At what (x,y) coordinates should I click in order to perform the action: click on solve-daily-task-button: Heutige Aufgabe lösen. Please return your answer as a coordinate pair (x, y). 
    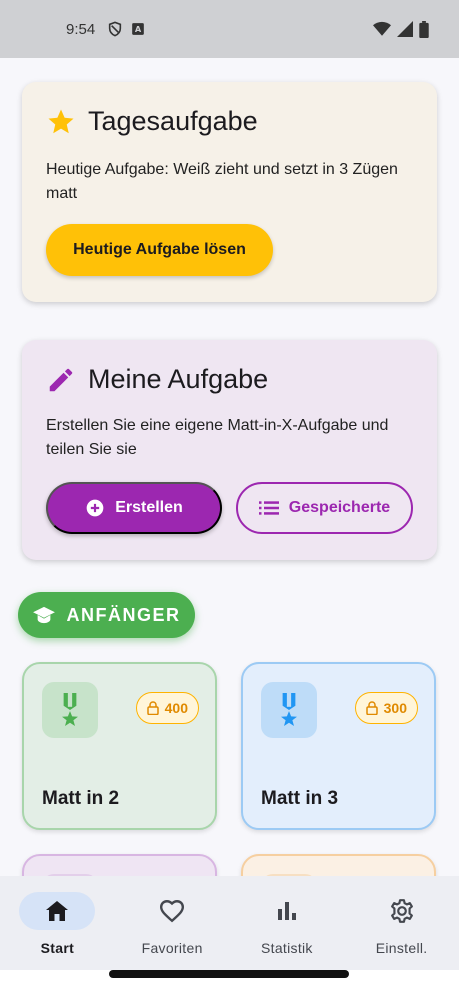
    Looking at the image, I should click on (159, 250).